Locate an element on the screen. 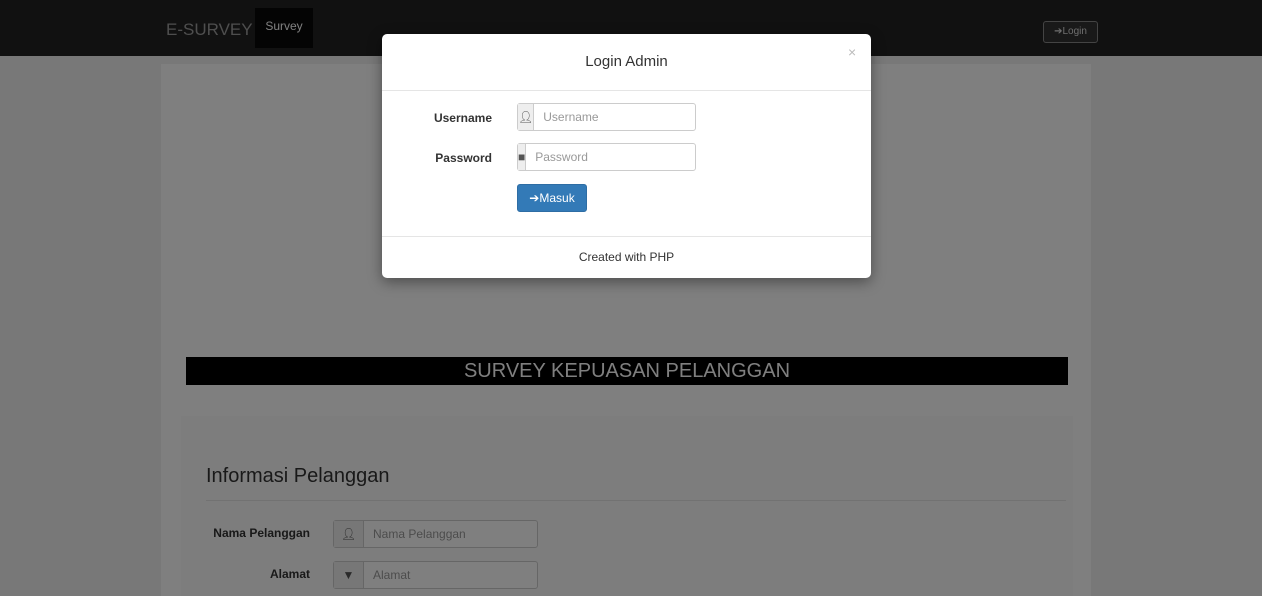 The width and height of the screenshot is (1262, 596). username-input is located at coordinates (621, 117).